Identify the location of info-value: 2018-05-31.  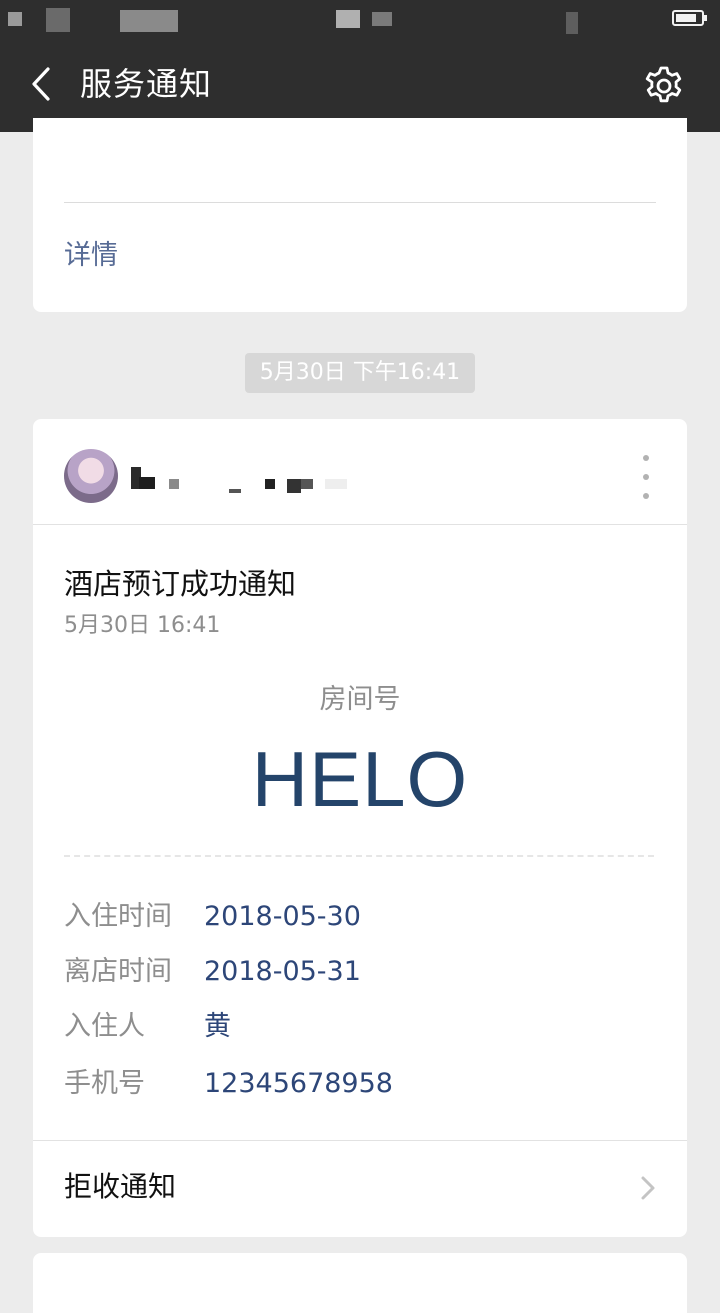
(282, 971).